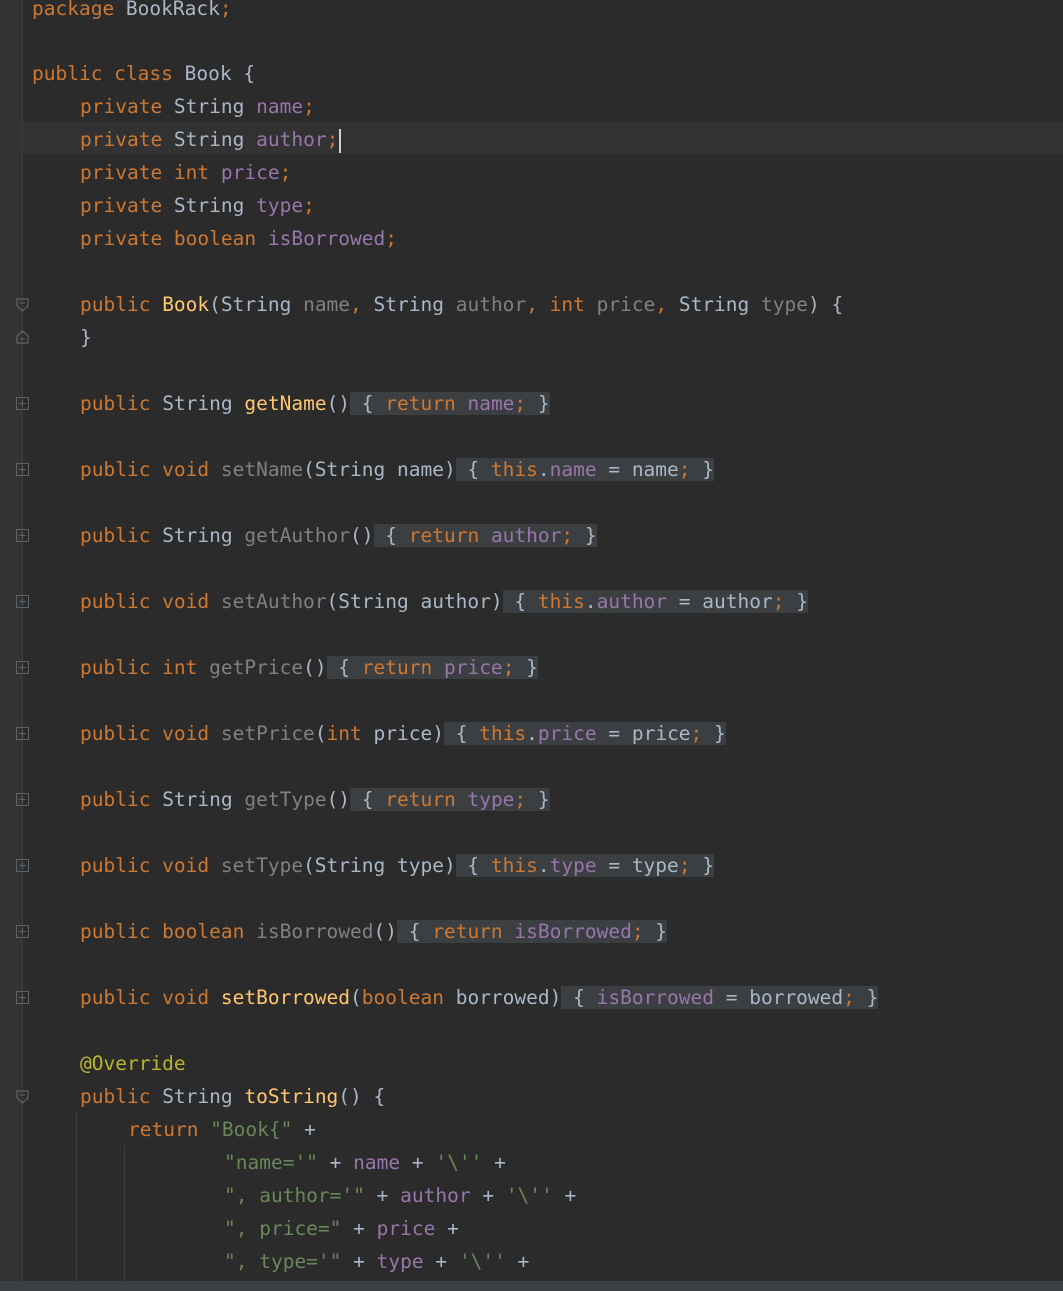  What do you see at coordinates (365, 1162) in the screenshot?
I see `code-line: "name='" + name + '\'' +` at bounding box center [365, 1162].